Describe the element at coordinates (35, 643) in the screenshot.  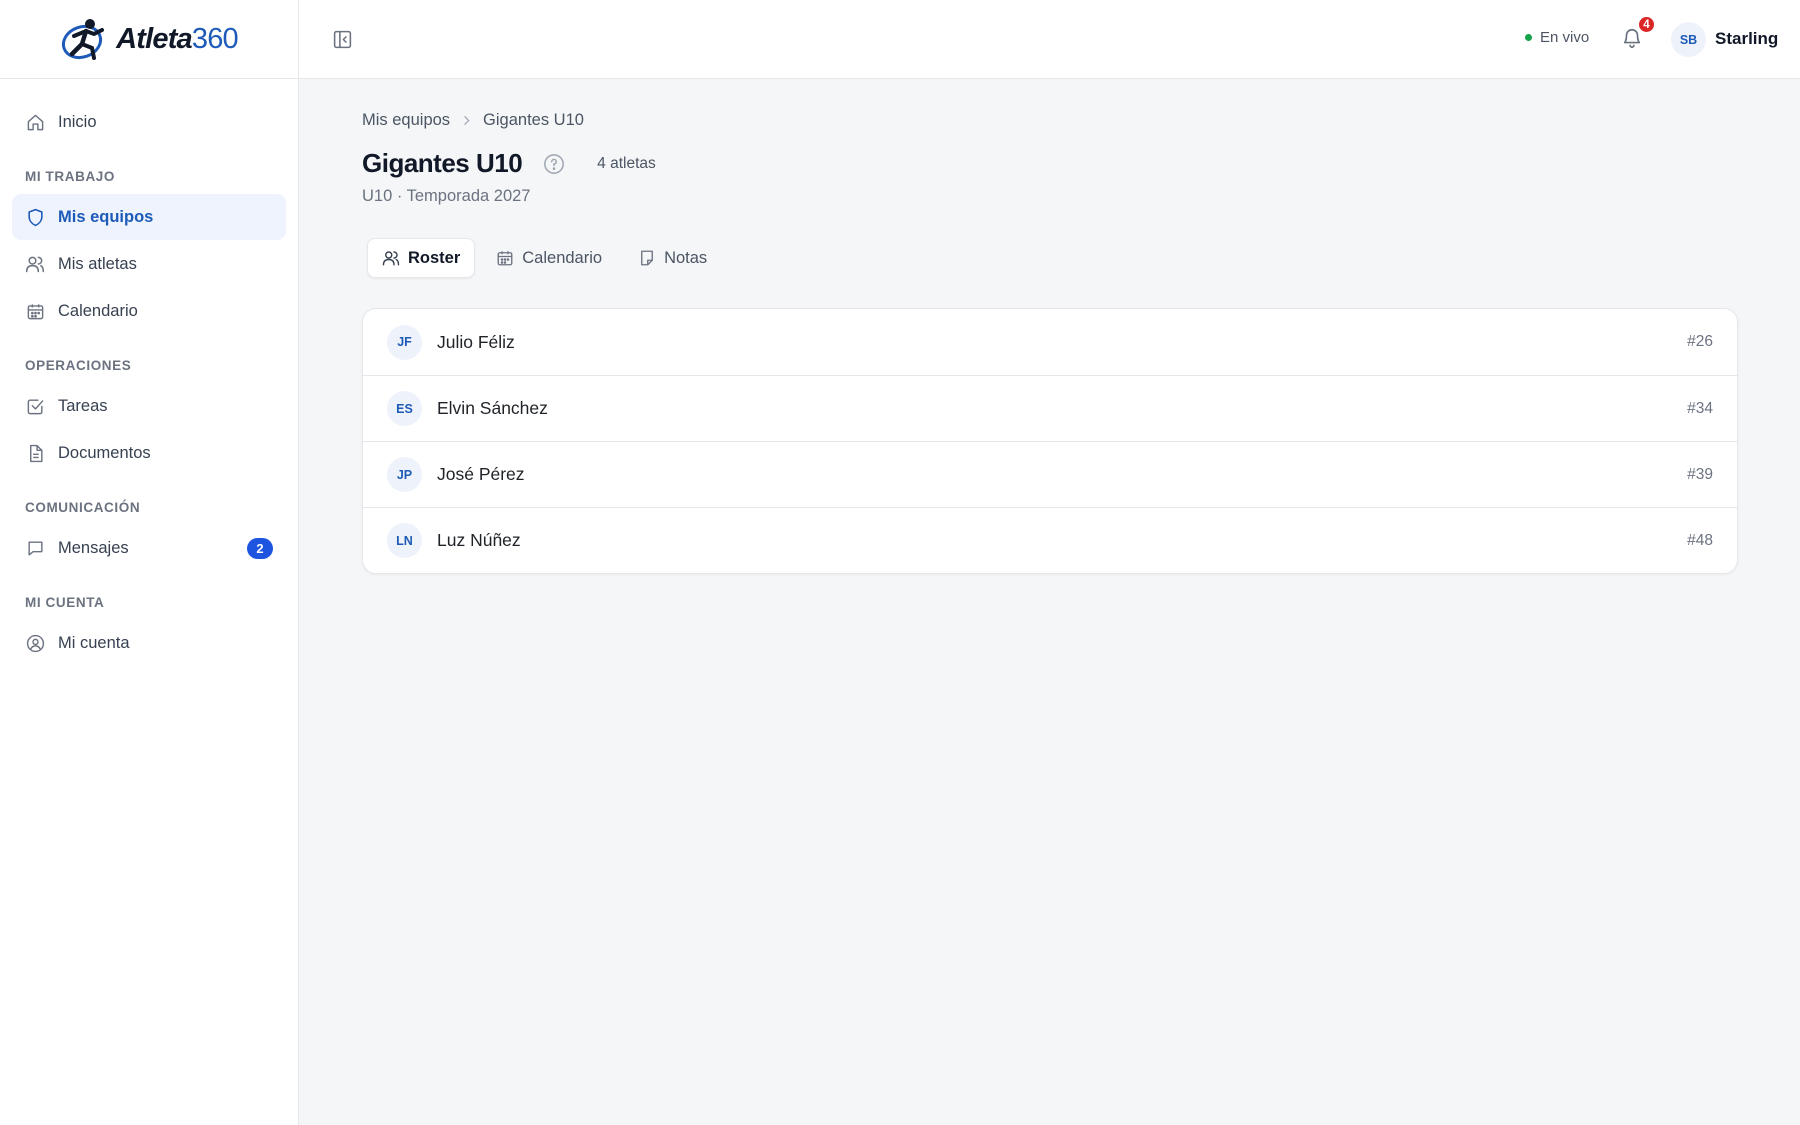
I see `user-circle-icon` at that location.